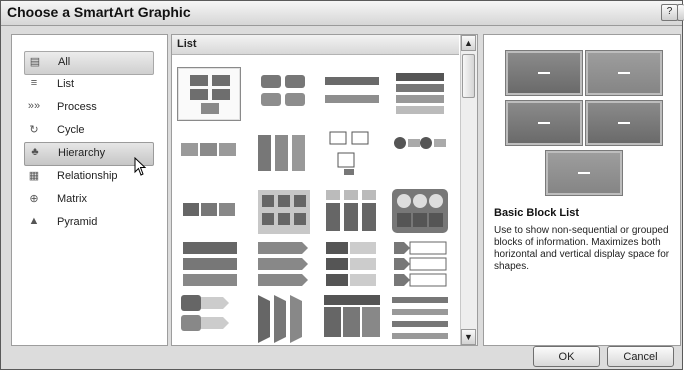 Image resolution: width=685 pixels, height=372 pixels. Describe the element at coordinates (140, 166) in the screenshot. I see `mouse-cursor-icon` at that location.